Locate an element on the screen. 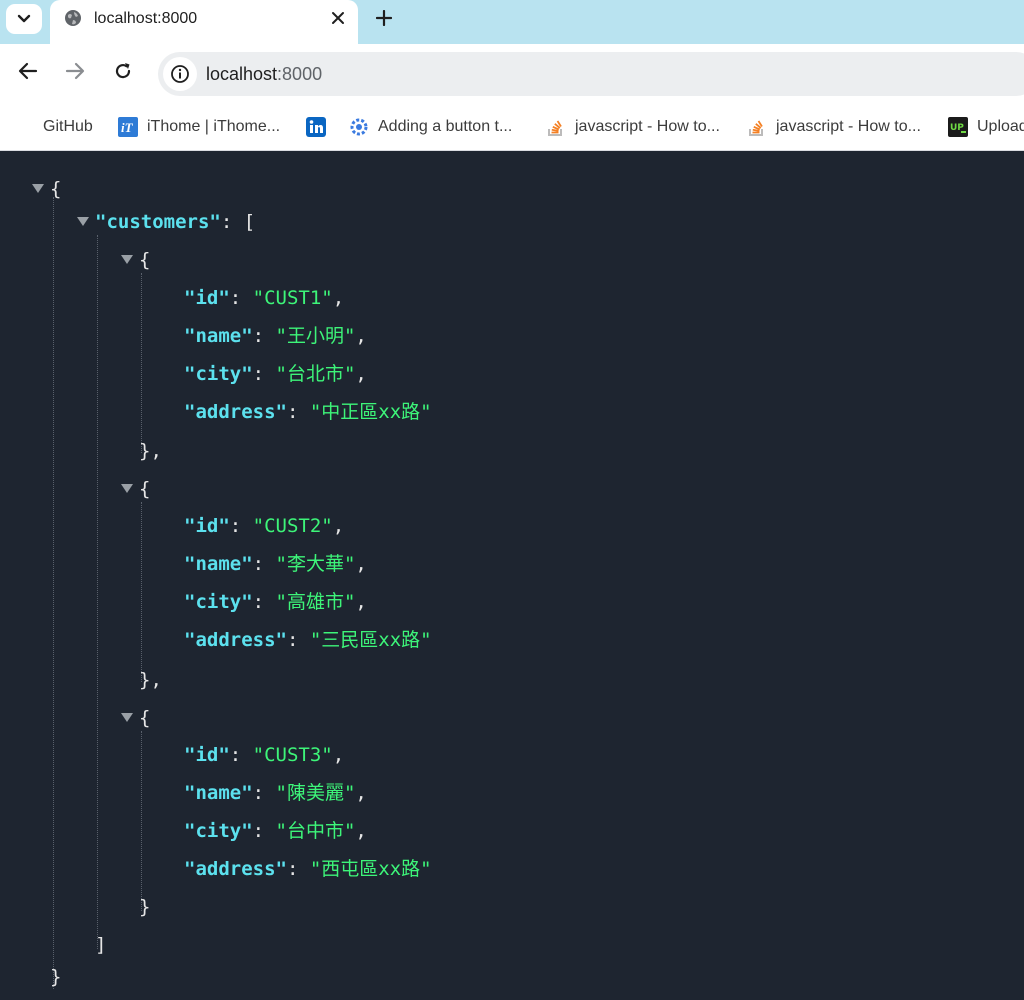 The width and height of the screenshot is (1024, 1000). json-field-city: "city": "台北市", is located at coordinates (275, 374).